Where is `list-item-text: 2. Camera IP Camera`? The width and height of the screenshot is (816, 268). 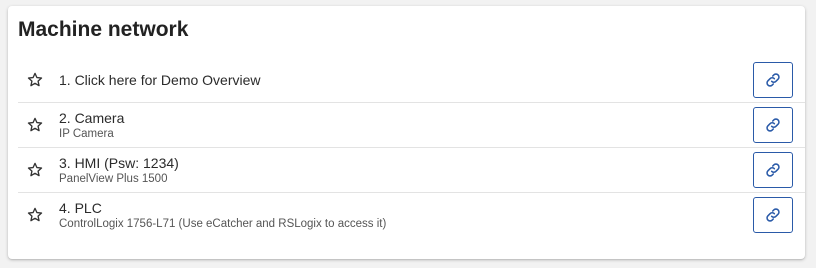
list-item-text: 2. Camera IP Camera is located at coordinates (91, 125).